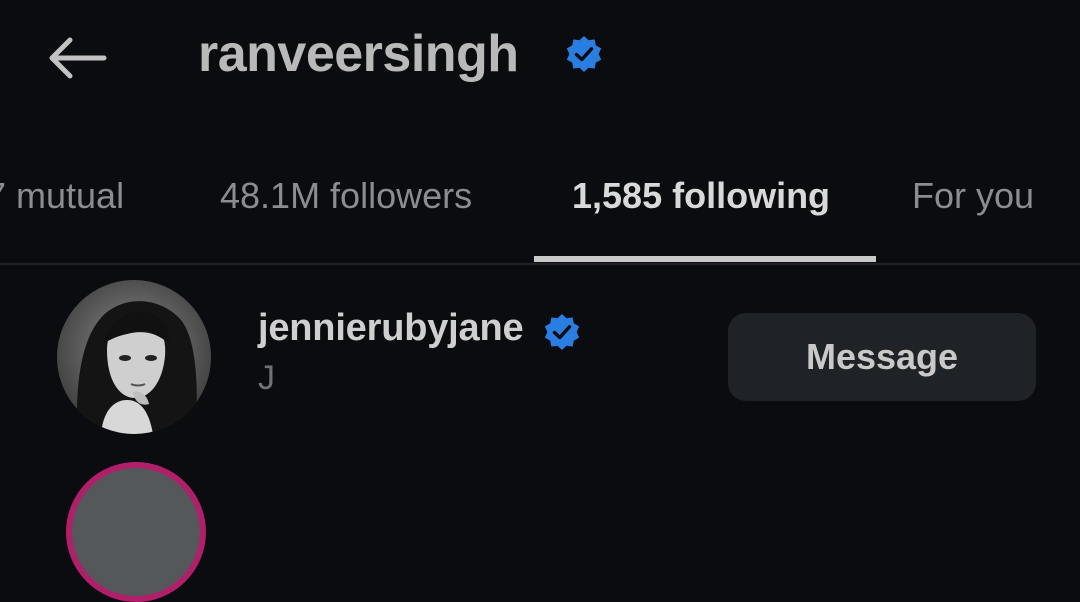  What do you see at coordinates (346, 196) in the screenshot?
I see `tab-followers: 48.1M followers` at bounding box center [346, 196].